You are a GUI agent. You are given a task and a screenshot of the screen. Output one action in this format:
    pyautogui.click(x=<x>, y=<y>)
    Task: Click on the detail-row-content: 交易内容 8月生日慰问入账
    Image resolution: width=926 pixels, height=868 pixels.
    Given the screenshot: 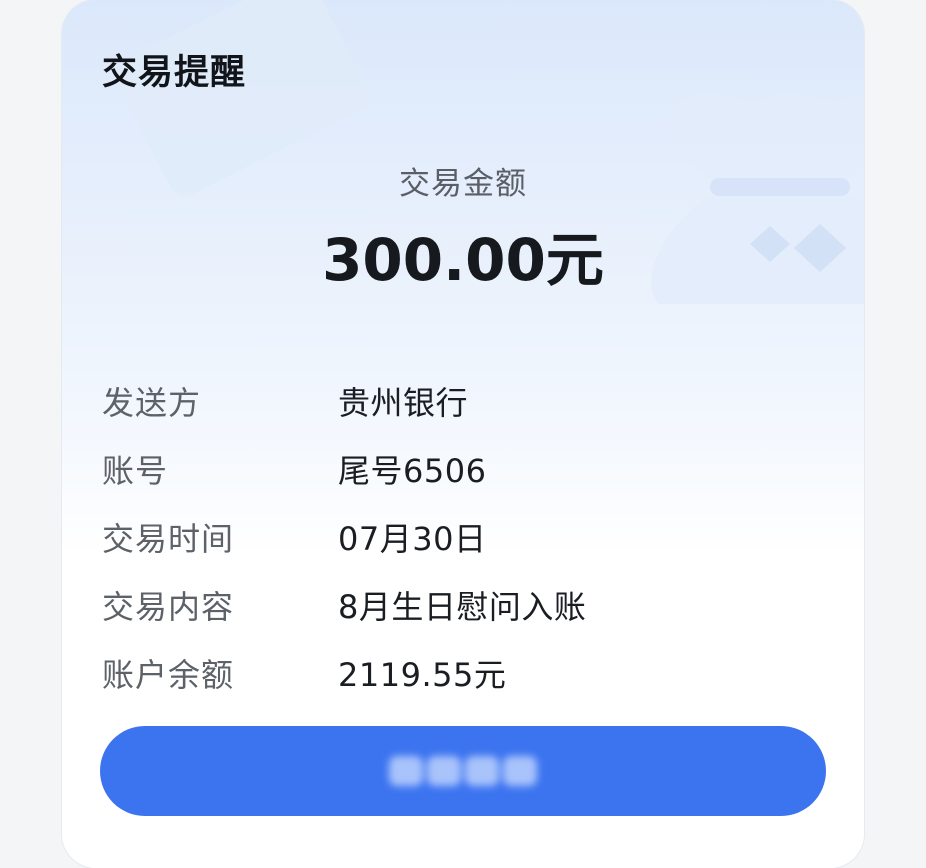 What is the action you would take?
    pyautogui.click(x=462, y=605)
    